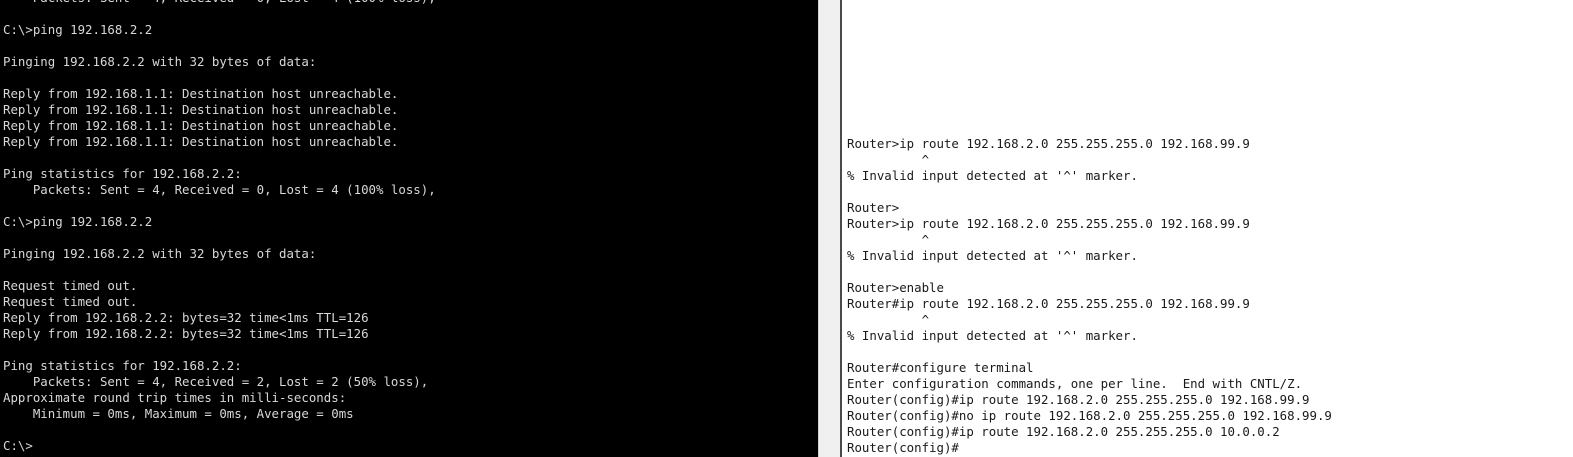  What do you see at coordinates (18, 445) in the screenshot?
I see `pc-terminal-line: C:\>` at bounding box center [18, 445].